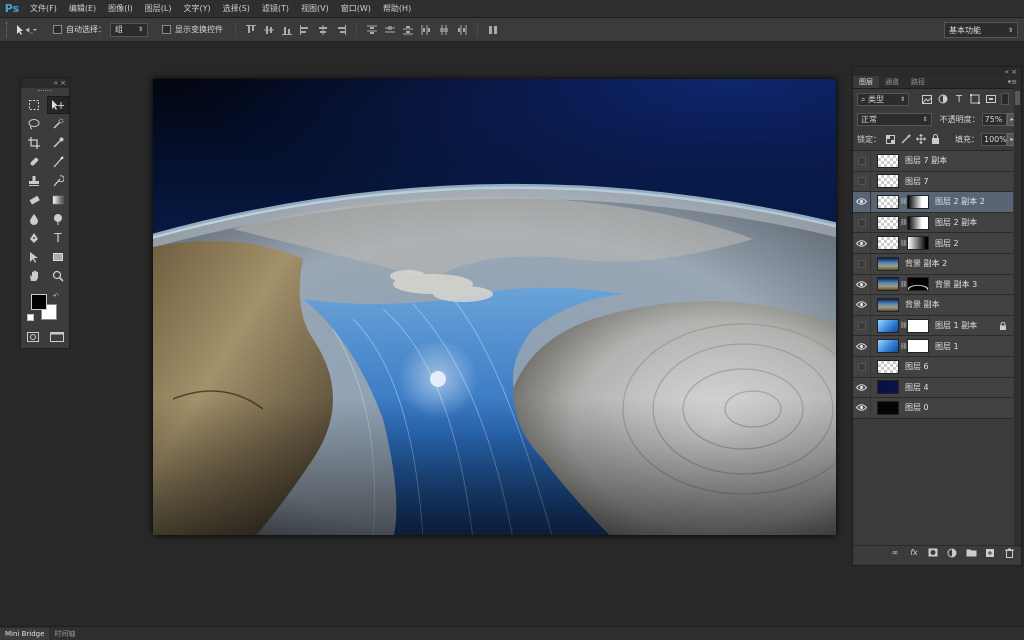  What do you see at coordinates (994, 139) in the screenshot?
I see `fill-input: 100%` at bounding box center [994, 139].